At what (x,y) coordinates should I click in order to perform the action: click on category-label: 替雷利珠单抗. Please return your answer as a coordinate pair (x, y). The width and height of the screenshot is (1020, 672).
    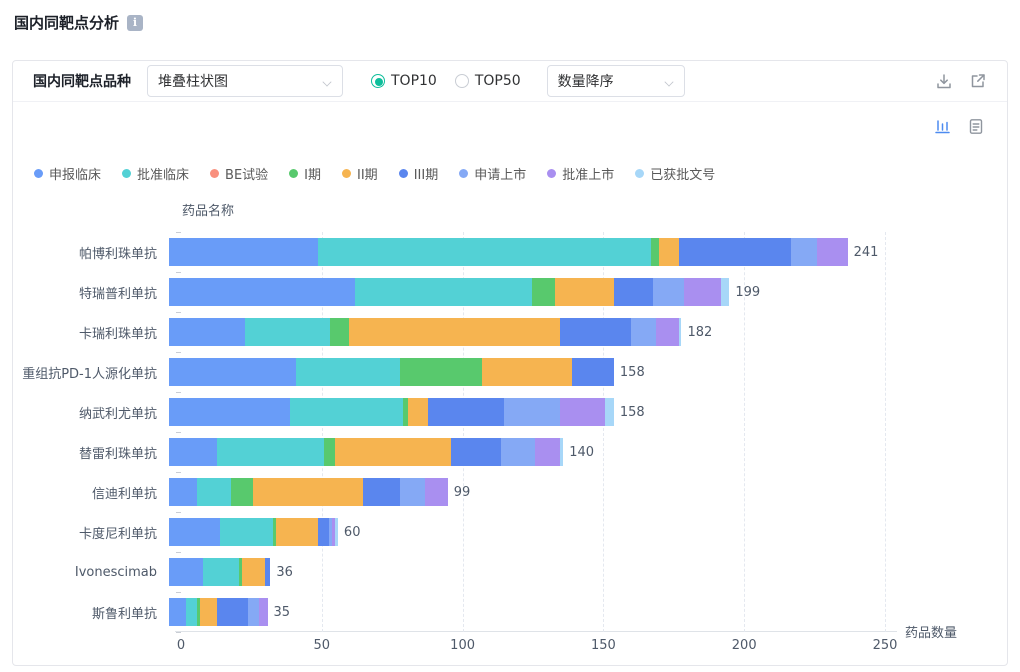
    Looking at the image, I should click on (117, 454).